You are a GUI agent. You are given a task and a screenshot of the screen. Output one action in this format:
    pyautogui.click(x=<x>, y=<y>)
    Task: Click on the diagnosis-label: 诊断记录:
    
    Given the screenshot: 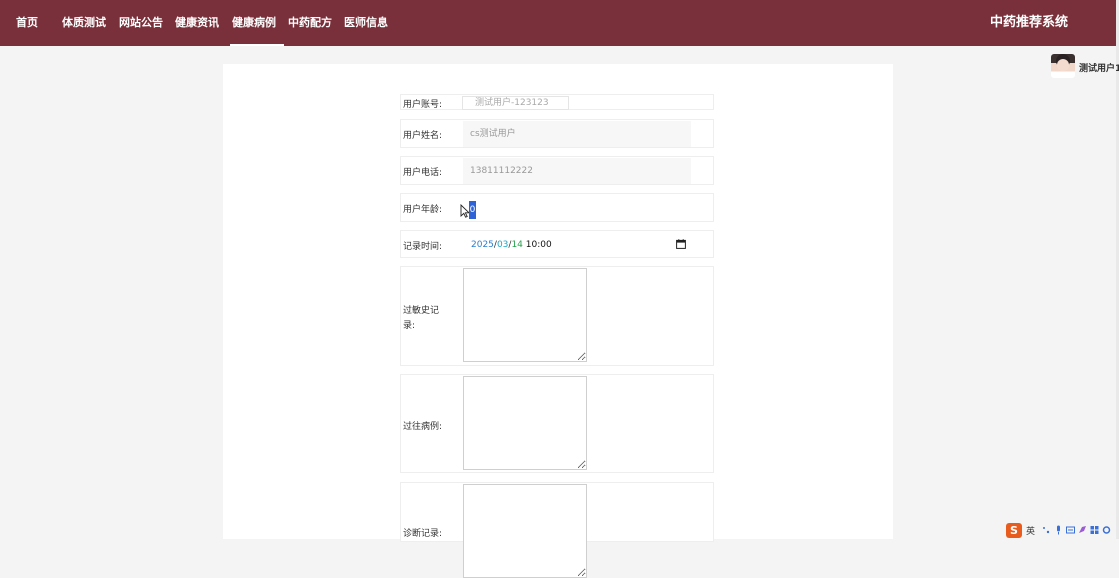 What is the action you would take?
    pyautogui.click(x=423, y=534)
    